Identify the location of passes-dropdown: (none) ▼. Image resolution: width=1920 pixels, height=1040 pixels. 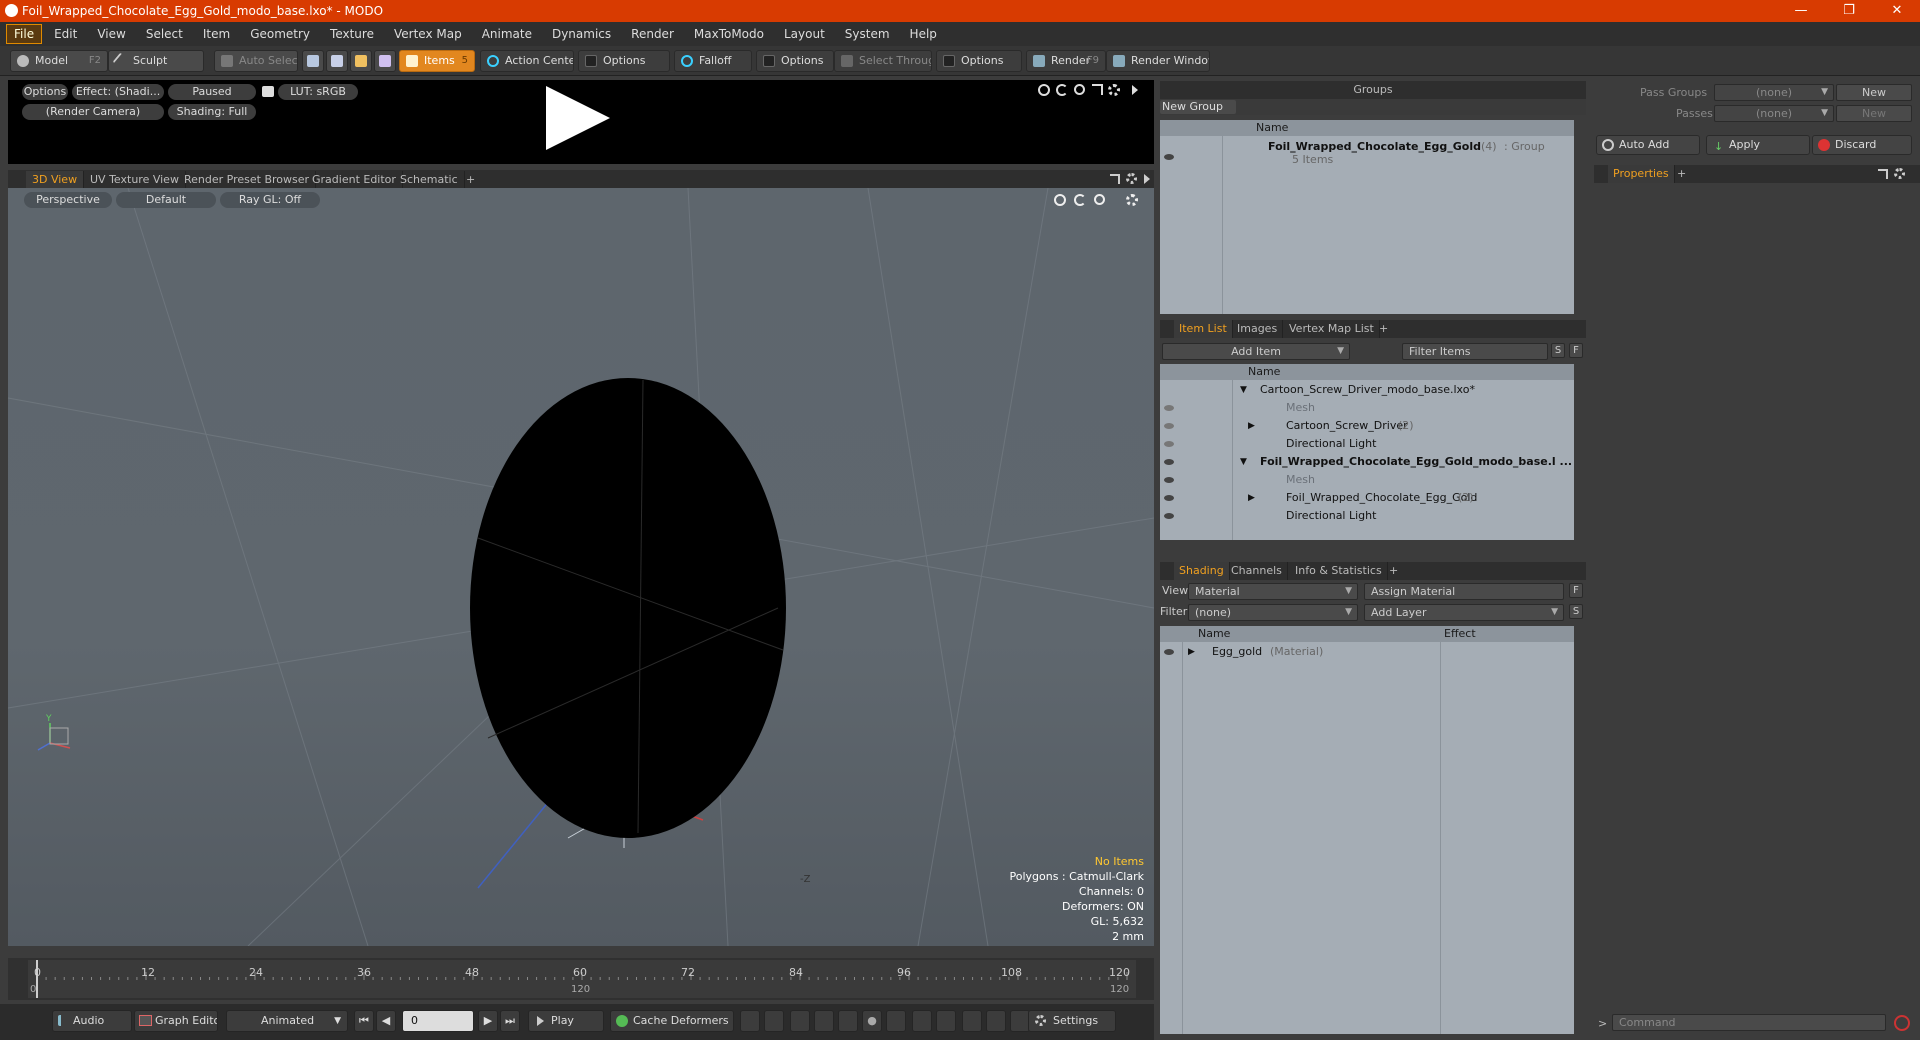
(1774, 113).